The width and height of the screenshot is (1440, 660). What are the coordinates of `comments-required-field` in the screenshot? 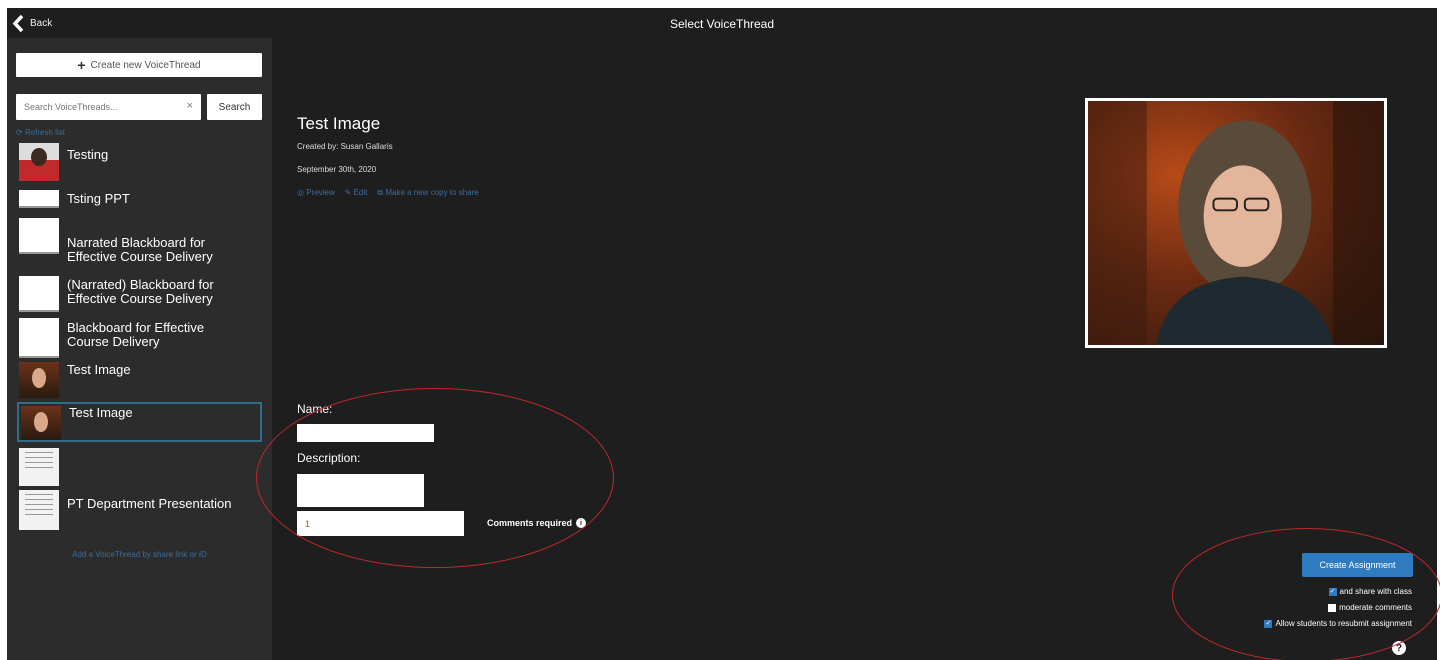 It's located at (380, 523).